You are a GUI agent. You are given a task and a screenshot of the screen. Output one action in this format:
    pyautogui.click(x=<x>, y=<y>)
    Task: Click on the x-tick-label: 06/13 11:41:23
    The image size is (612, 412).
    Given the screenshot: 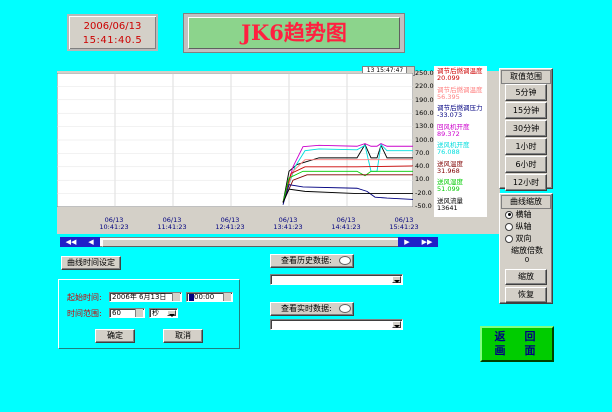 What is the action you would take?
    pyautogui.click(x=172, y=223)
    